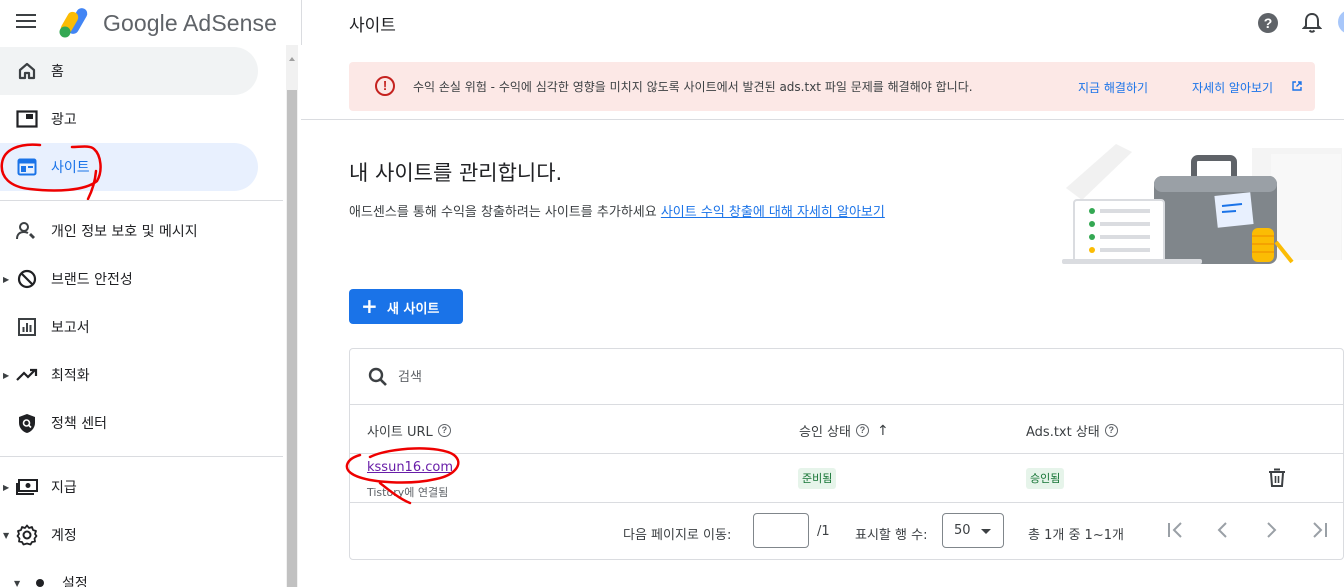 The width and height of the screenshot is (1344, 587). I want to click on sidebar-item-label: 홈, so click(57, 72).